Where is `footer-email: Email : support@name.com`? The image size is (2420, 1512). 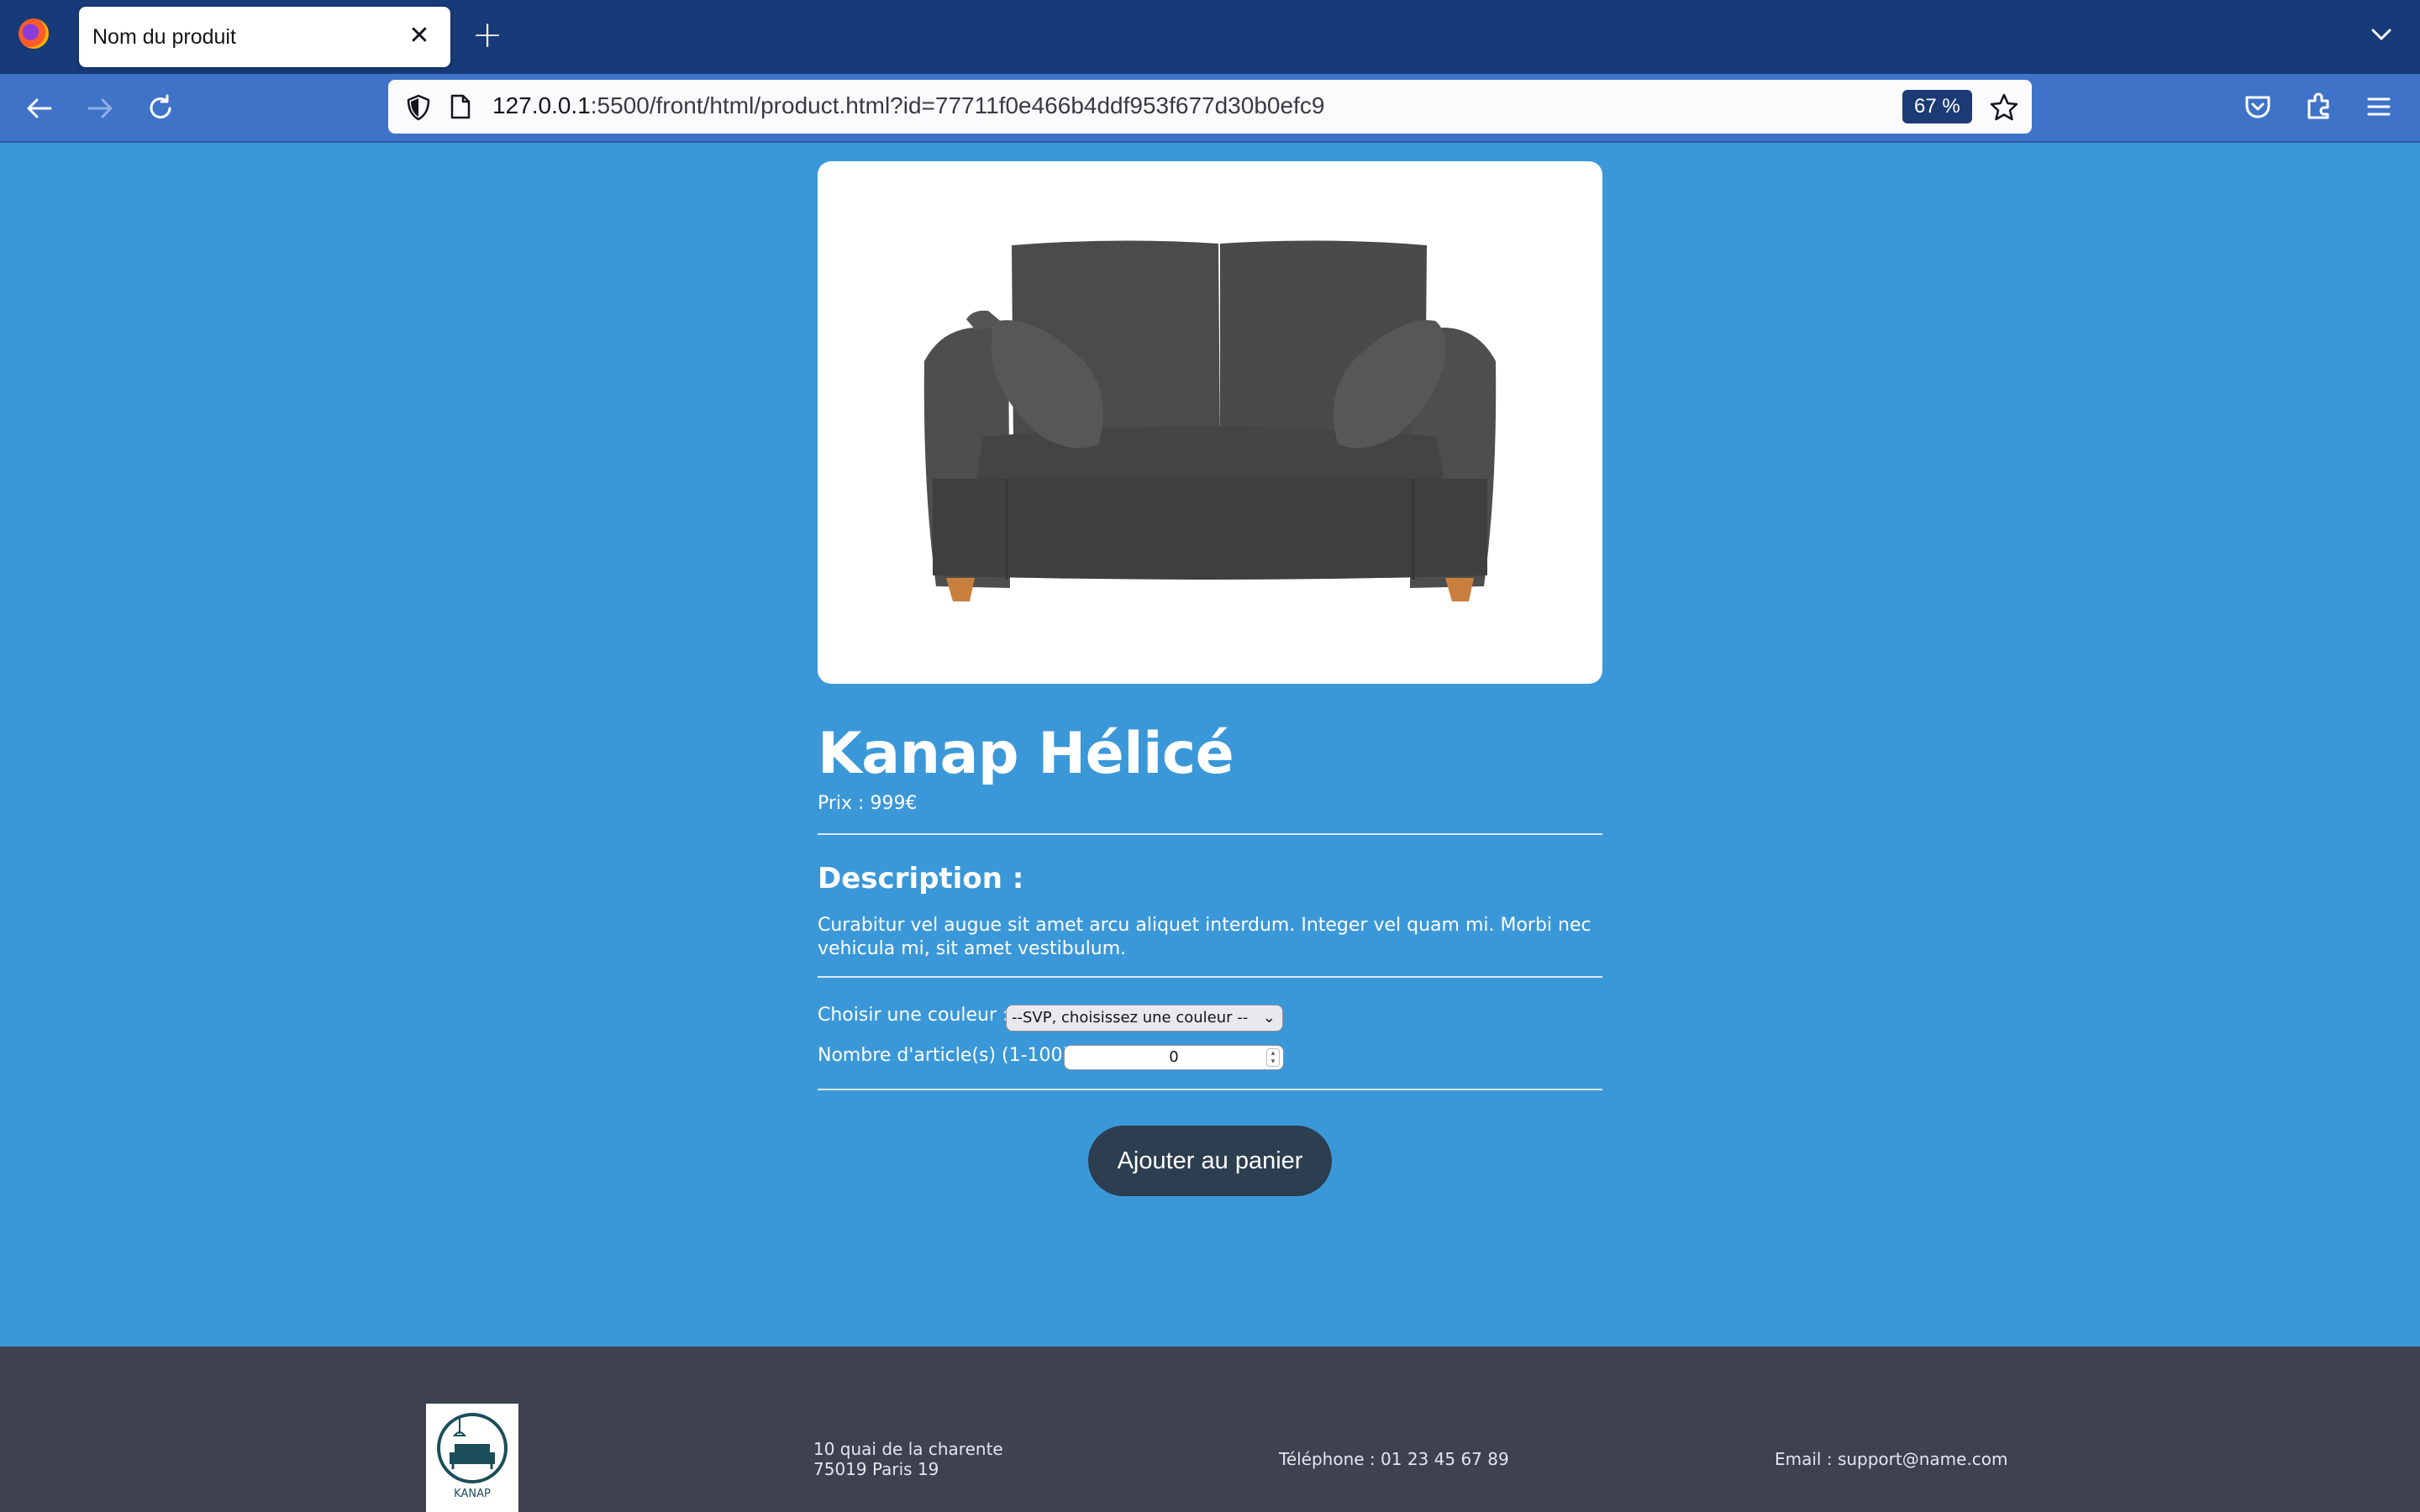
footer-email: Email : support@name.com is located at coordinates (1891, 1459).